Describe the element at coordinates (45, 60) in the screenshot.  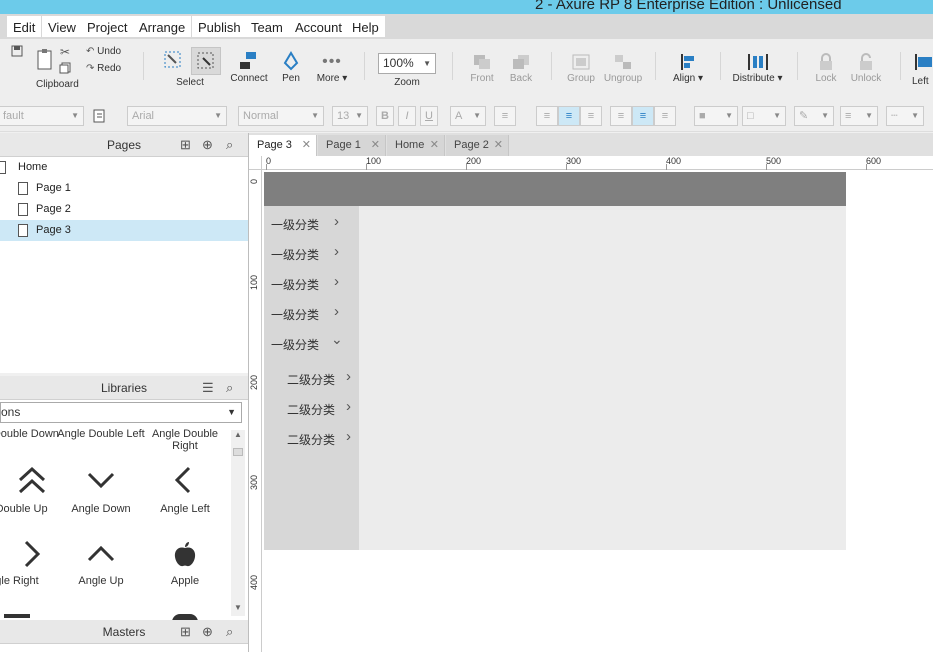
I see `paste-button` at that location.